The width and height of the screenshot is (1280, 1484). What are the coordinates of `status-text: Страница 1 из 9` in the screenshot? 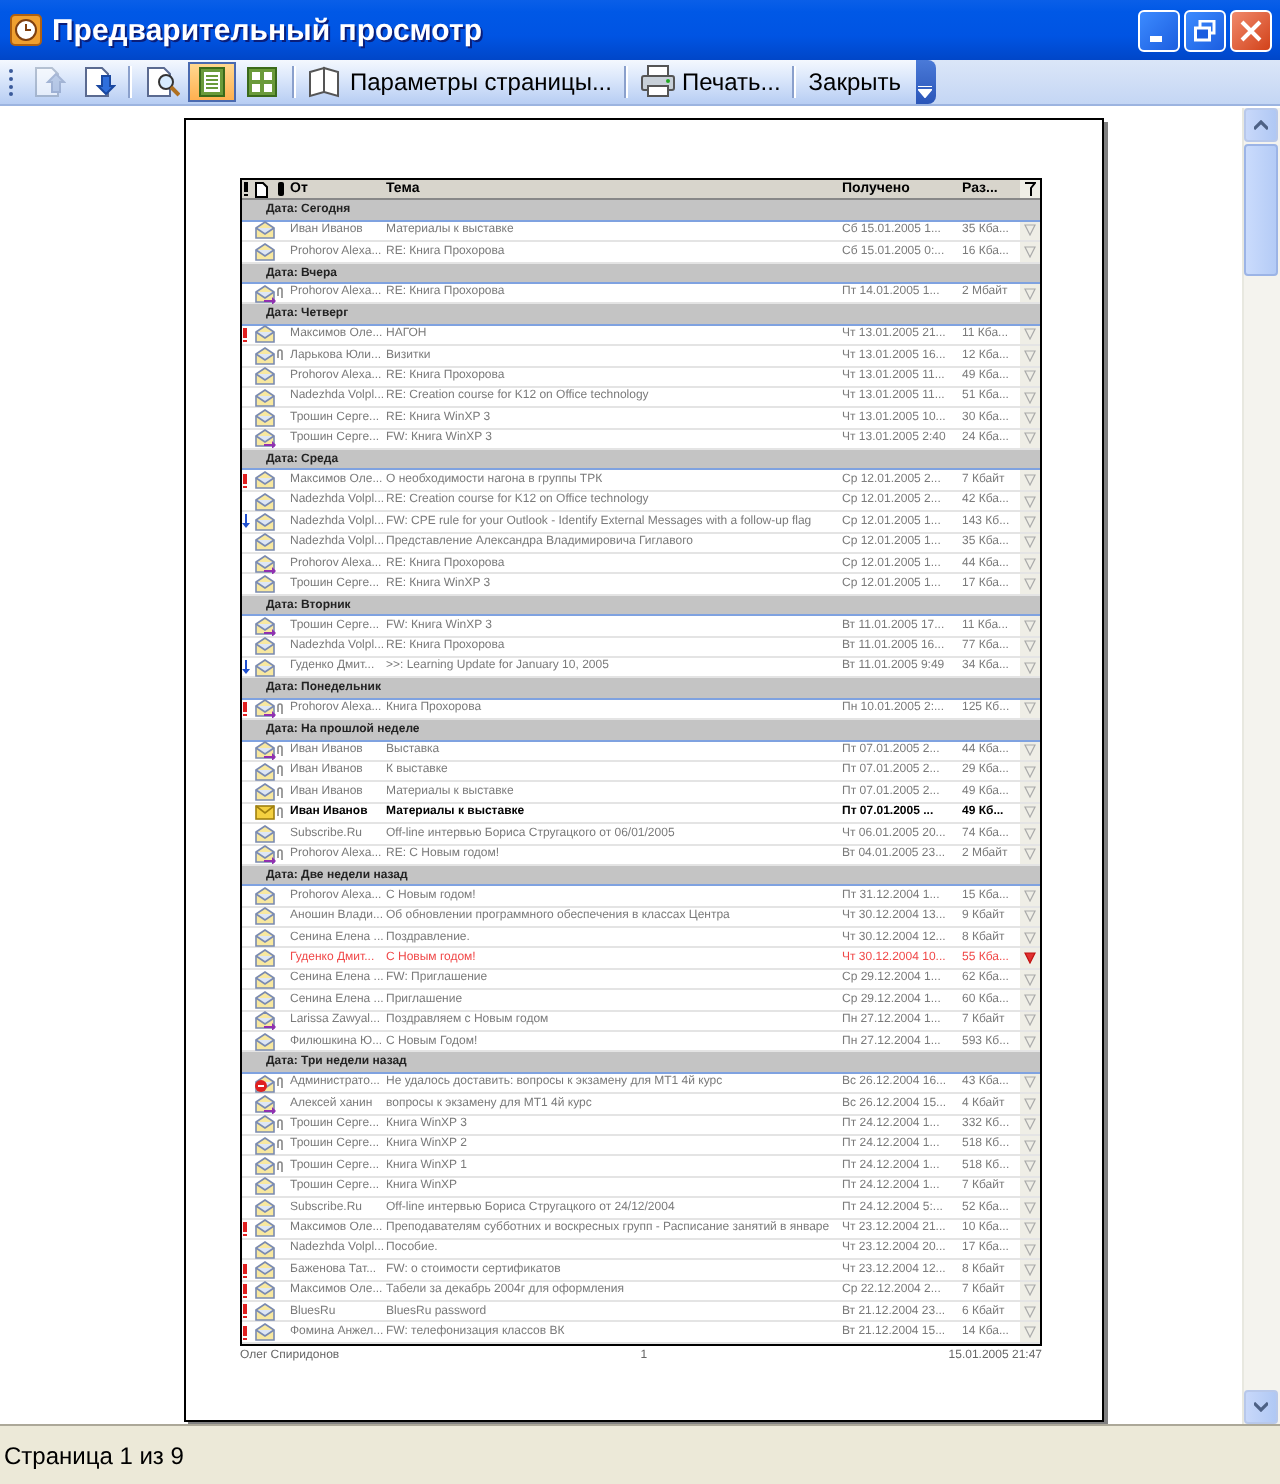 It's located at (94, 1455).